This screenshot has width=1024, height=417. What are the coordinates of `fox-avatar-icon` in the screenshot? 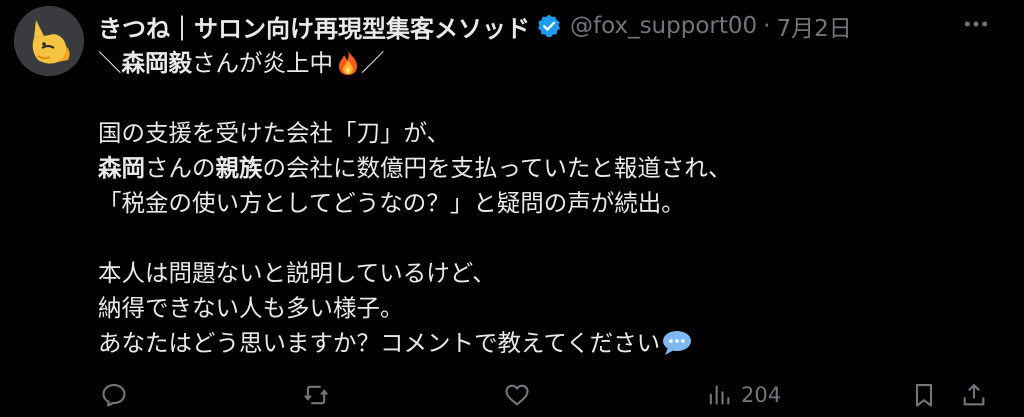 It's located at (49, 41).